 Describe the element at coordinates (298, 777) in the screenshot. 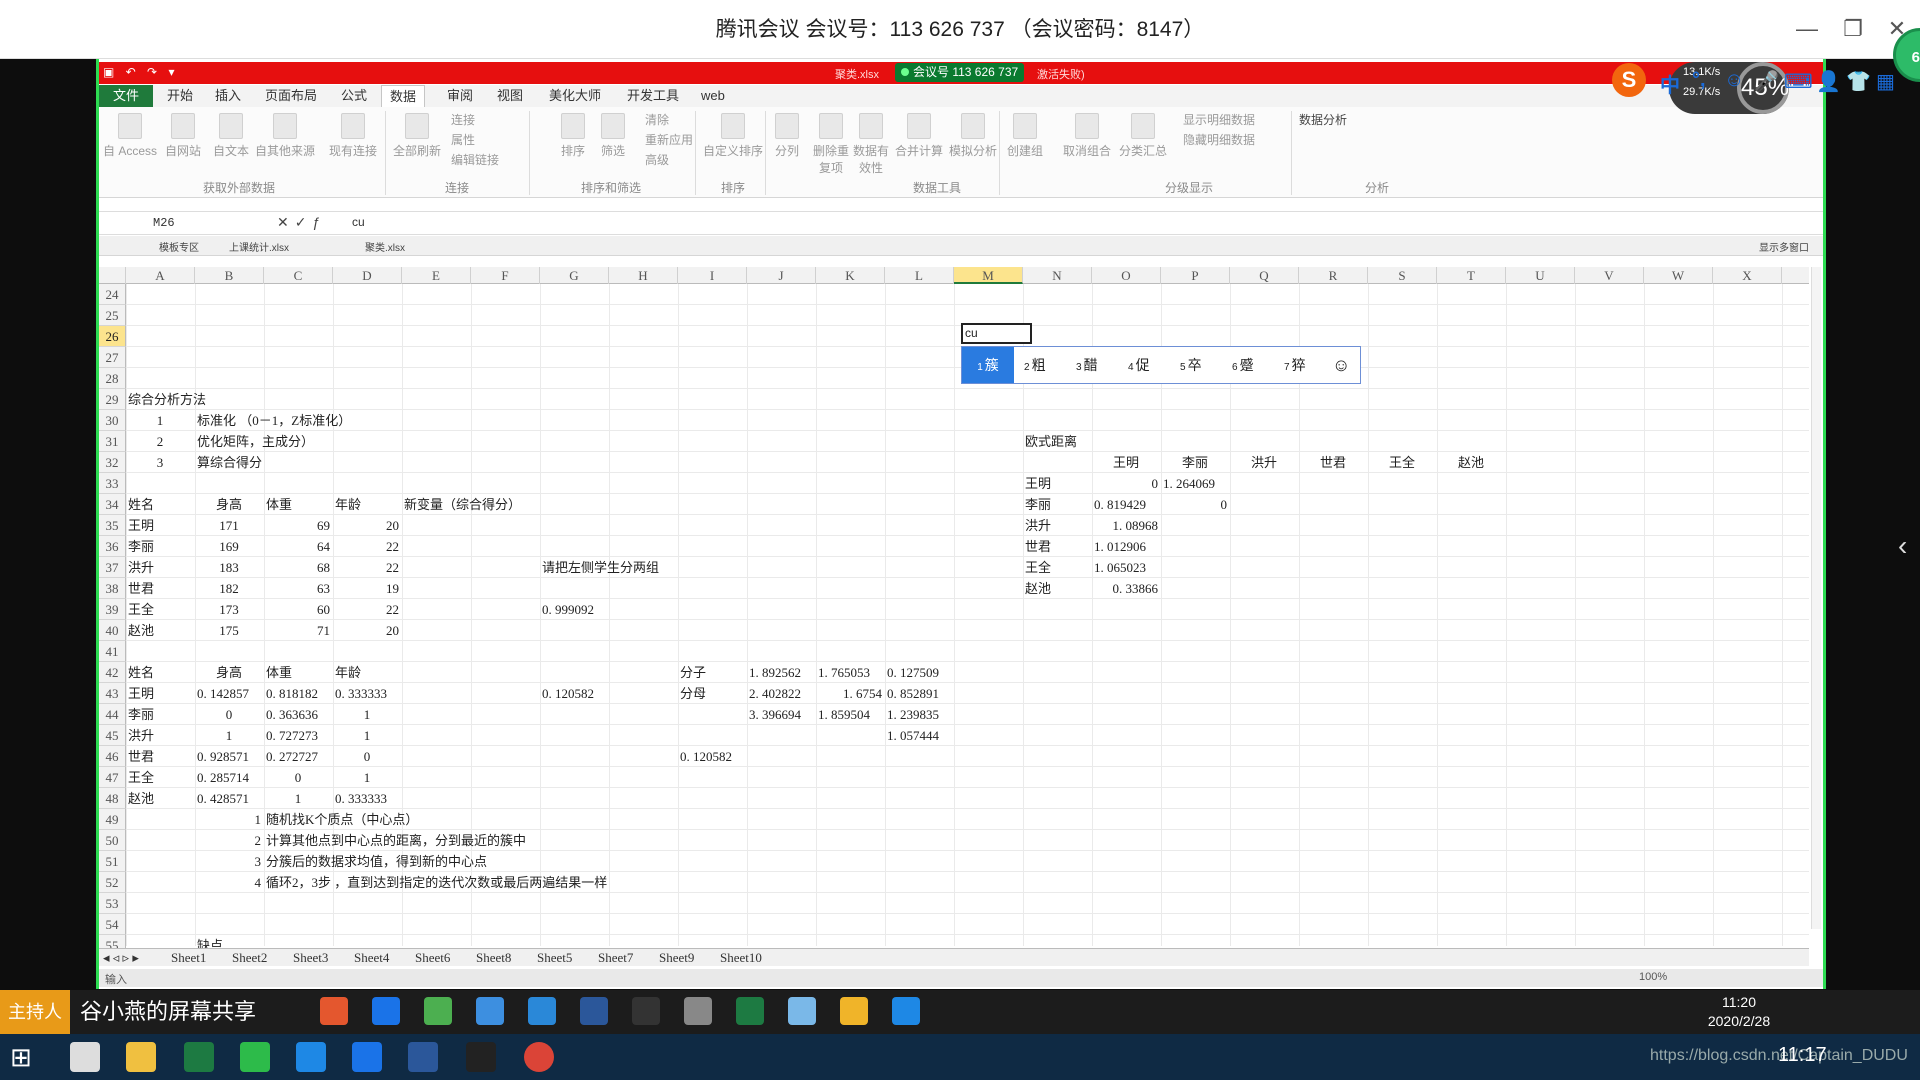

I see `cell-c47: 0` at that location.